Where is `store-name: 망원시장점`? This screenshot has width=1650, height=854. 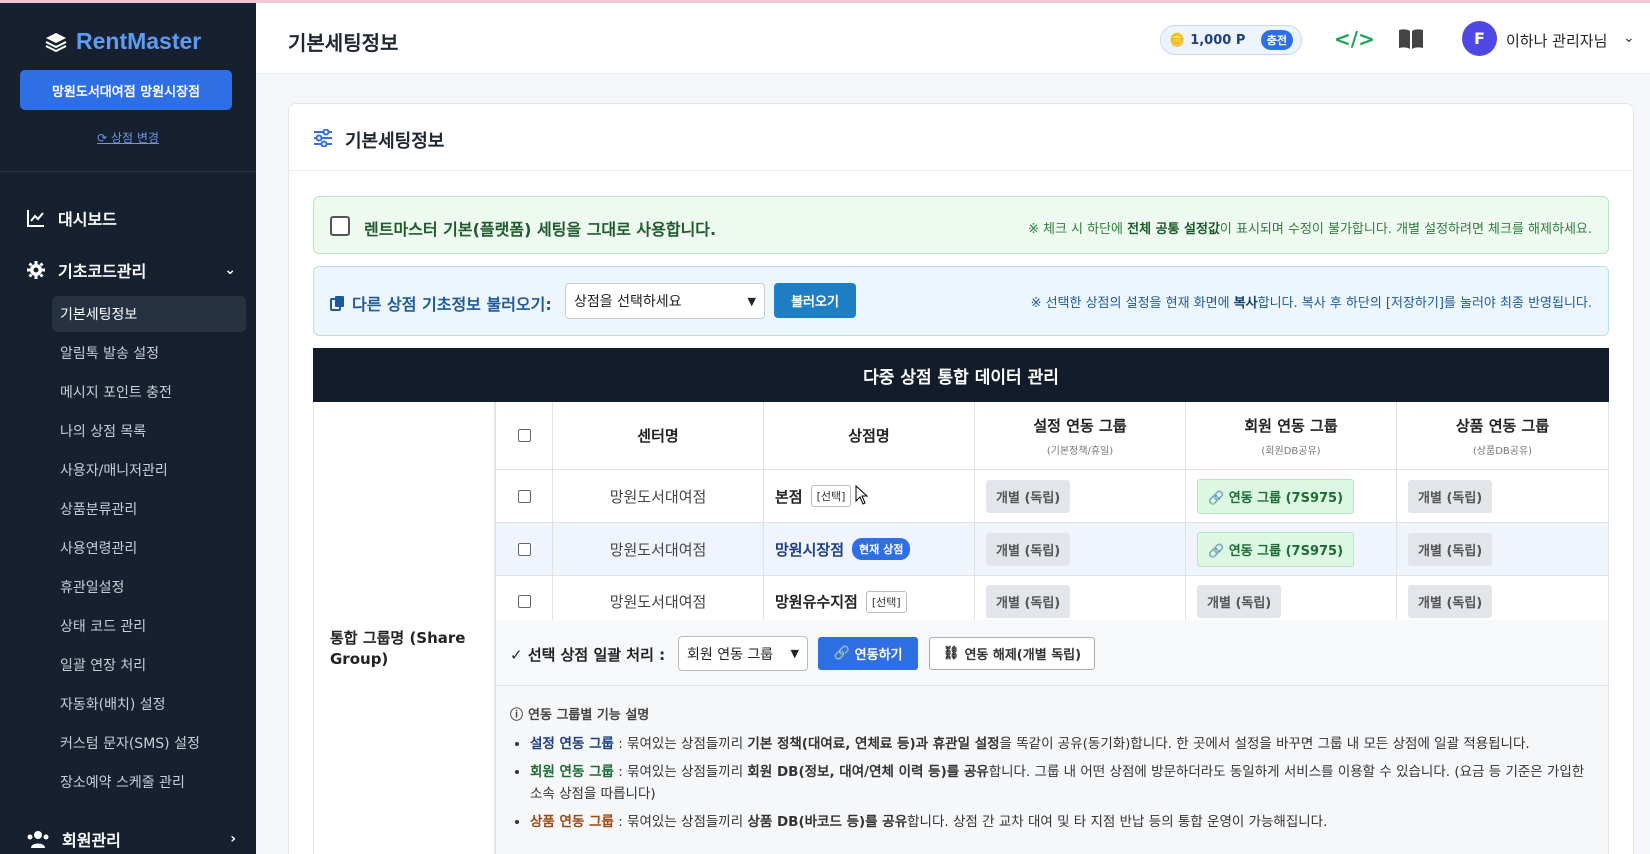 store-name: 망원시장점 is located at coordinates (810, 549).